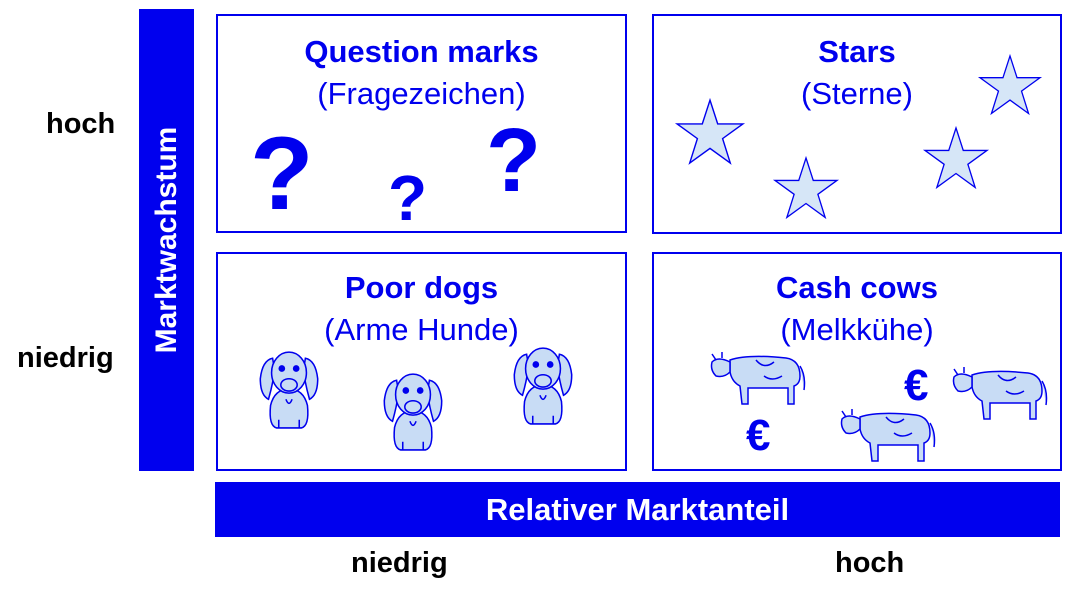  What do you see at coordinates (857, 124) in the screenshot?
I see `quadrant-stars: Stars (Sterne)` at bounding box center [857, 124].